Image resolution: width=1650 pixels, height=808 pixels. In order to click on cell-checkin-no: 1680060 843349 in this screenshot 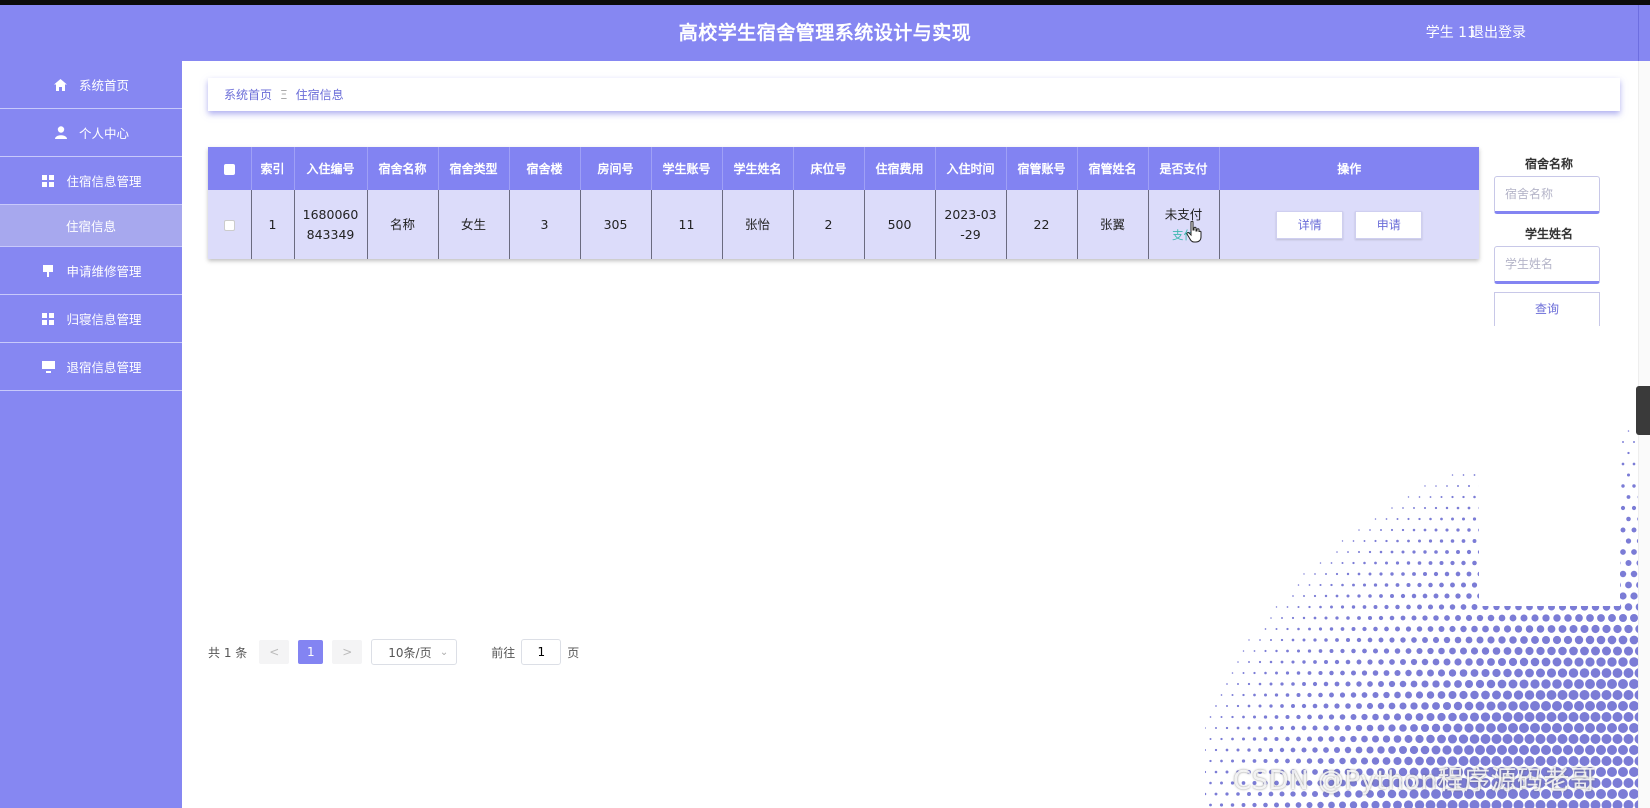, I will do `click(331, 224)`.